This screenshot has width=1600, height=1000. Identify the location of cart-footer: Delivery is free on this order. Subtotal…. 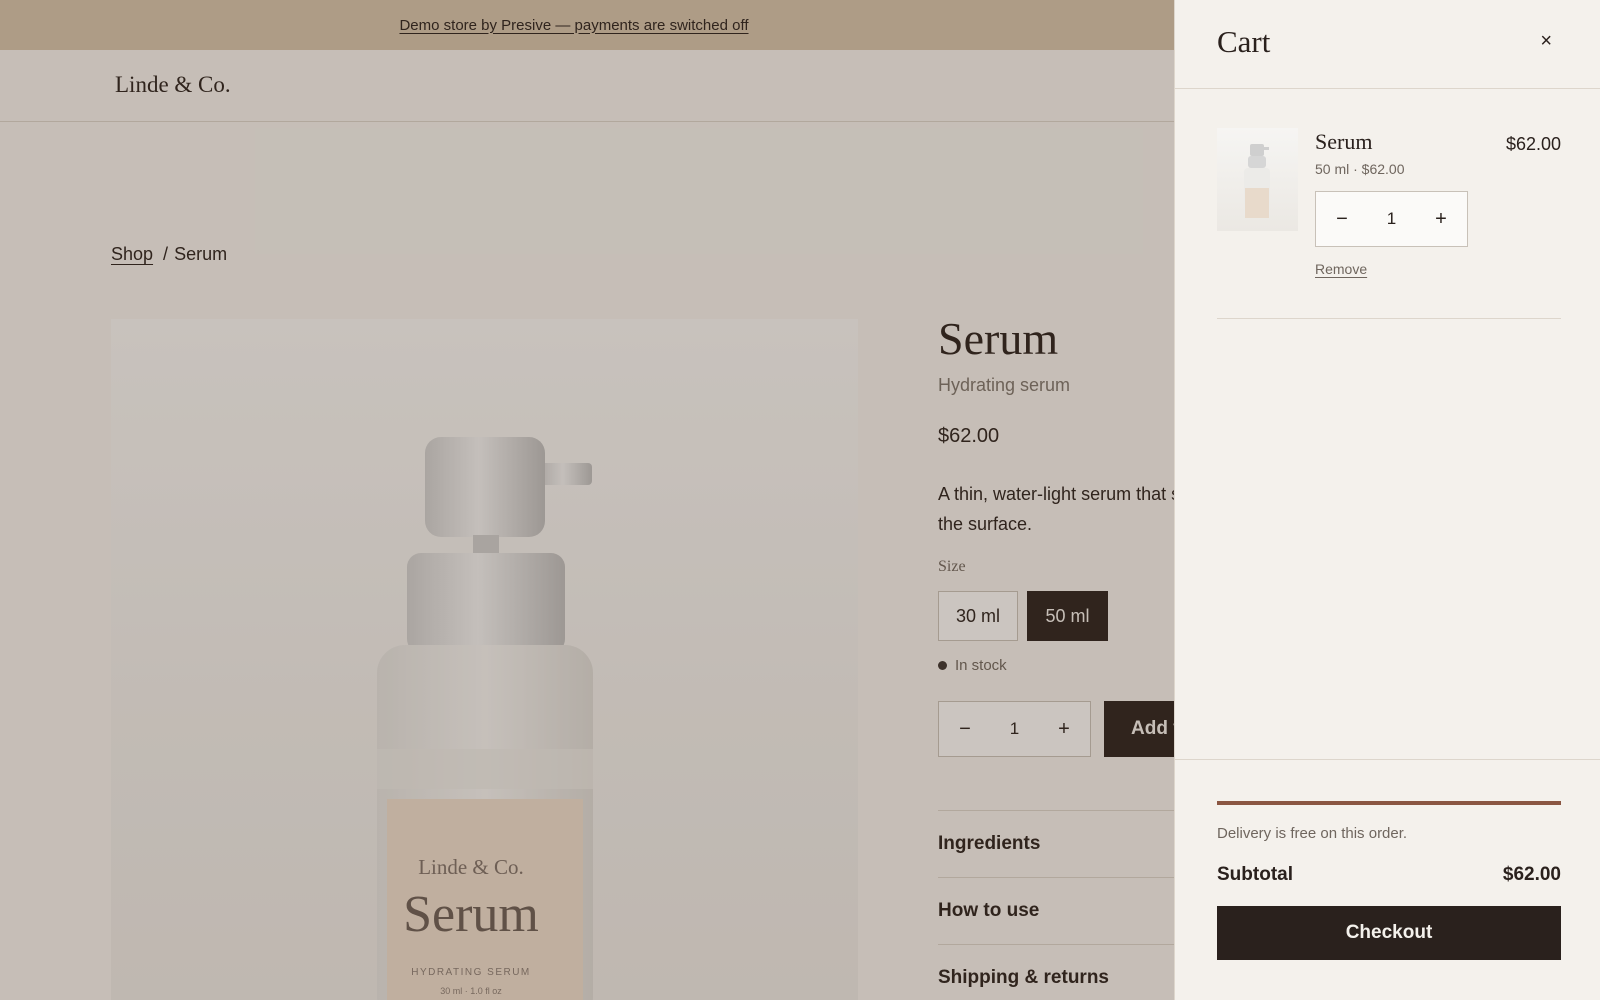
(1387, 879).